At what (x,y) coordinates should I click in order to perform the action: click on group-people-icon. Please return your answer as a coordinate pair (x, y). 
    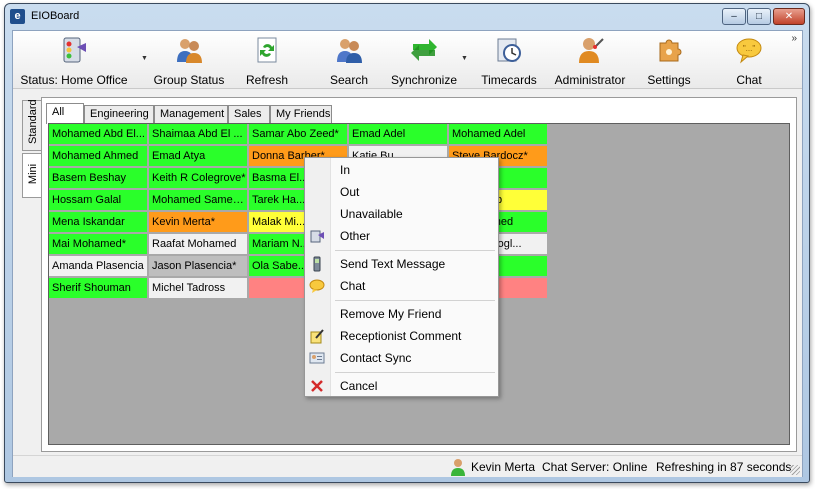
    Looking at the image, I should click on (189, 51).